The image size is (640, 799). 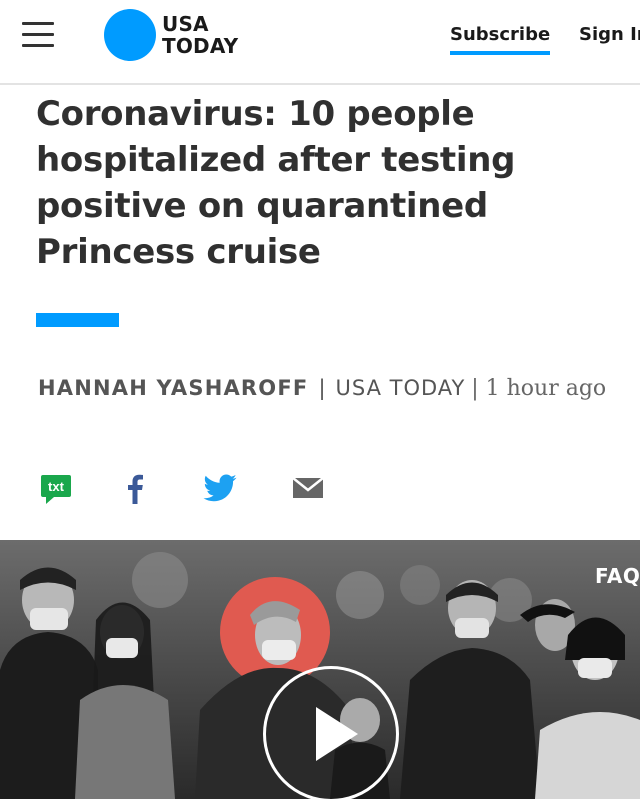 What do you see at coordinates (310, 488) in the screenshot?
I see `email-icon` at bounding box center [310, 488].